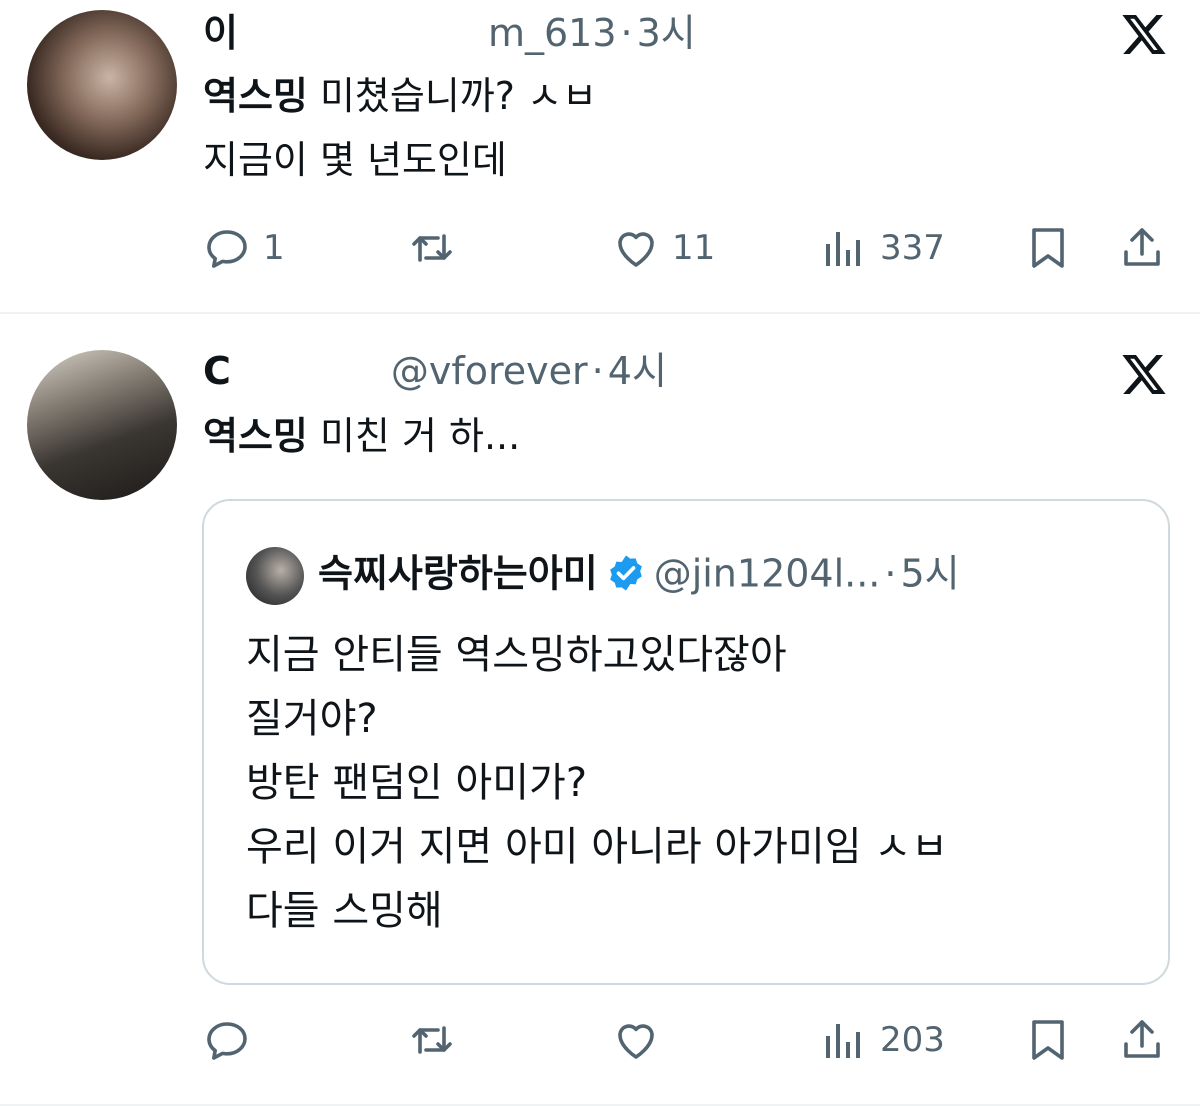  What do you see at coordinates (449, 33) in the screenshot?
I see `tweet-header: 이 m_613 · 3시` at bounding box center [449, 33].